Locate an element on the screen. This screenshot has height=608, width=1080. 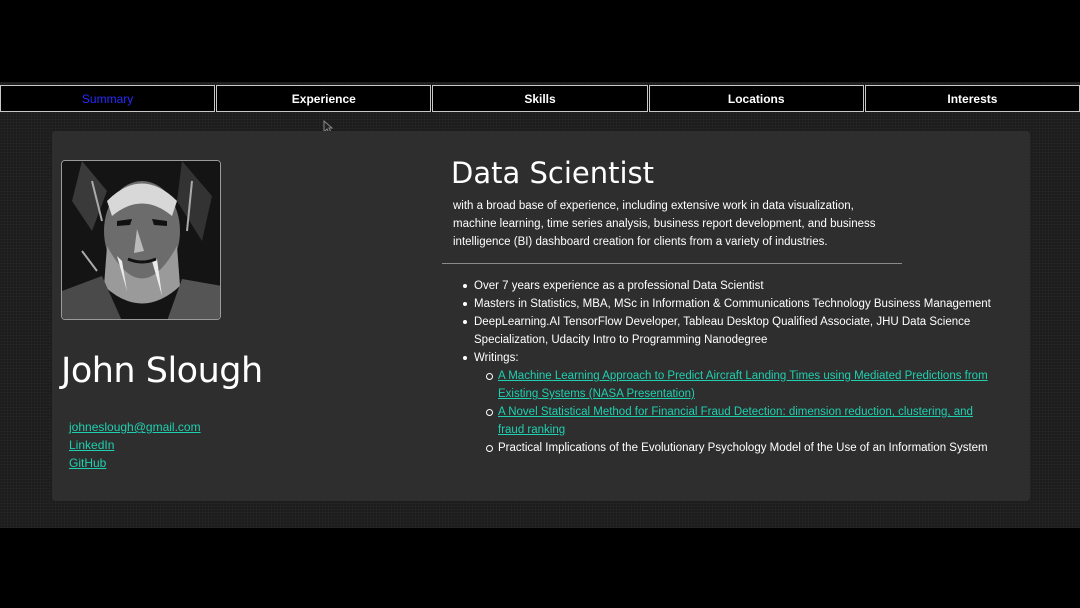
person-name: John Slough is located at coordinates (162, 371).